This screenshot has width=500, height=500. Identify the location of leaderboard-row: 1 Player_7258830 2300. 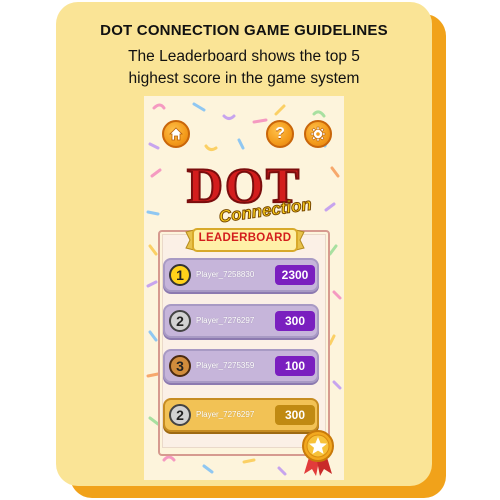
(241, 275).